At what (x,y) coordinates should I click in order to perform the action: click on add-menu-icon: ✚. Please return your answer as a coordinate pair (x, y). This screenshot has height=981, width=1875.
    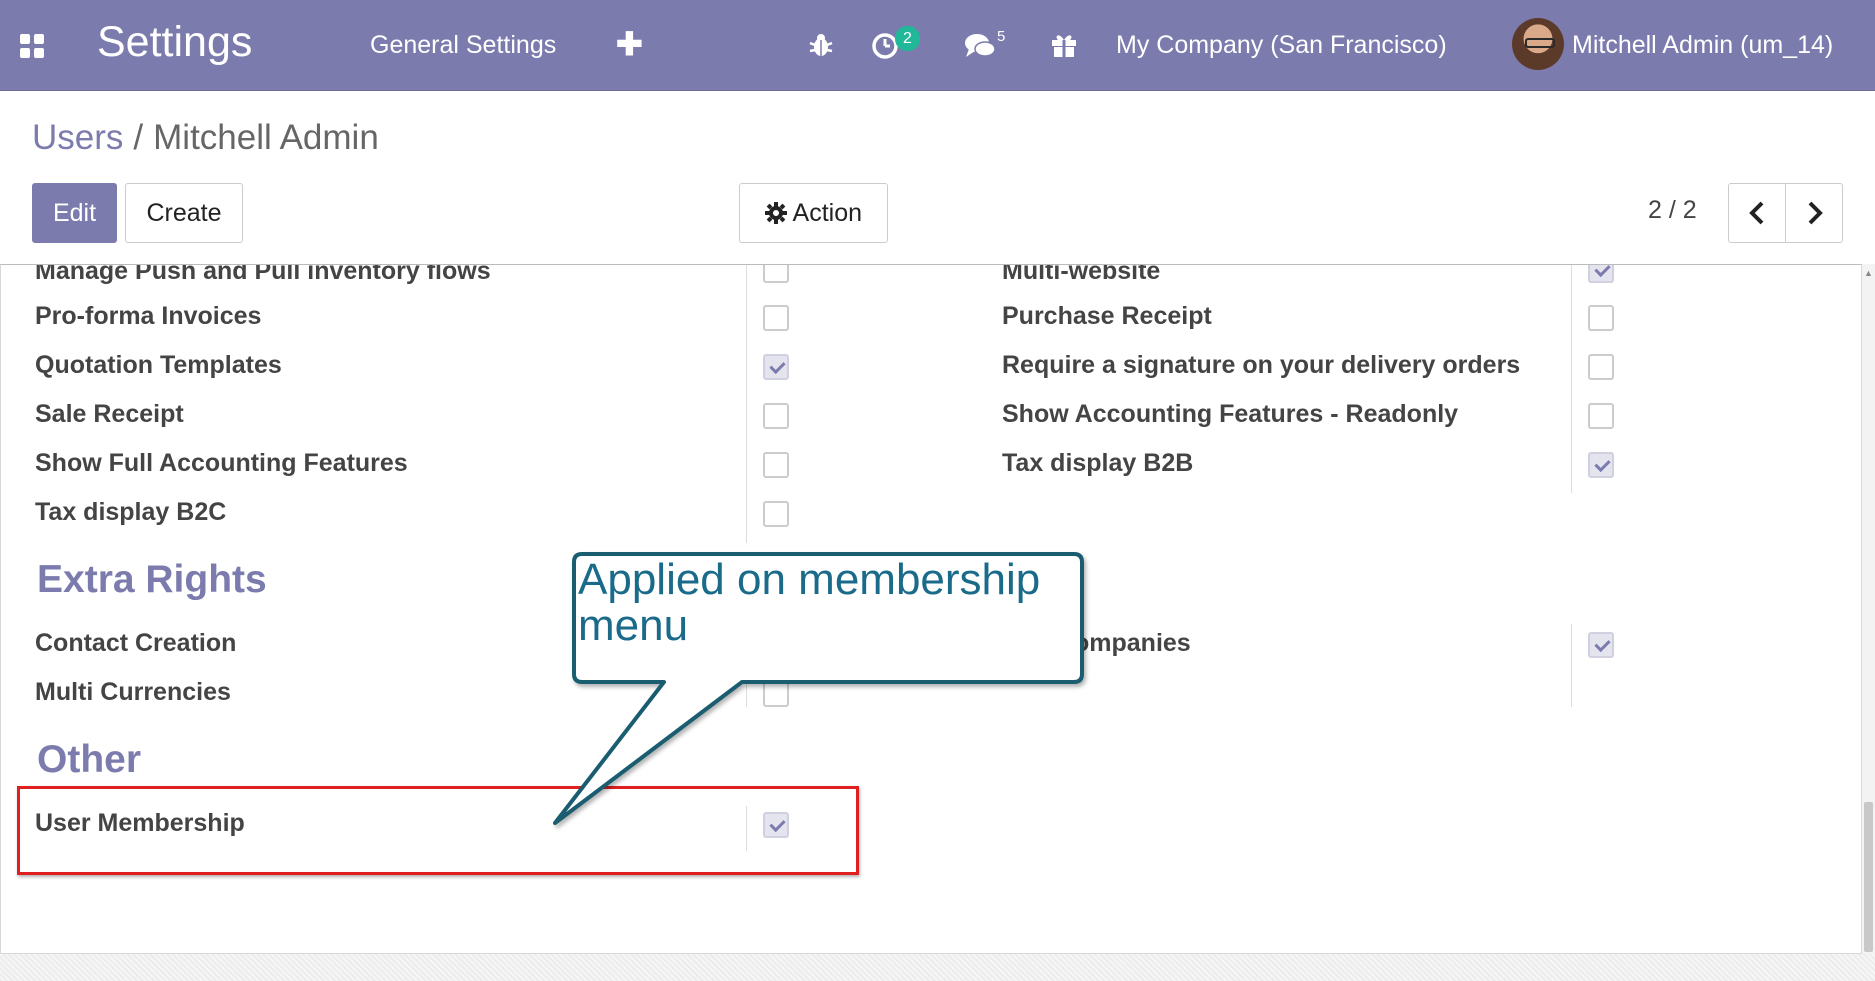
    Looking at the image, I should click on (629, 44).